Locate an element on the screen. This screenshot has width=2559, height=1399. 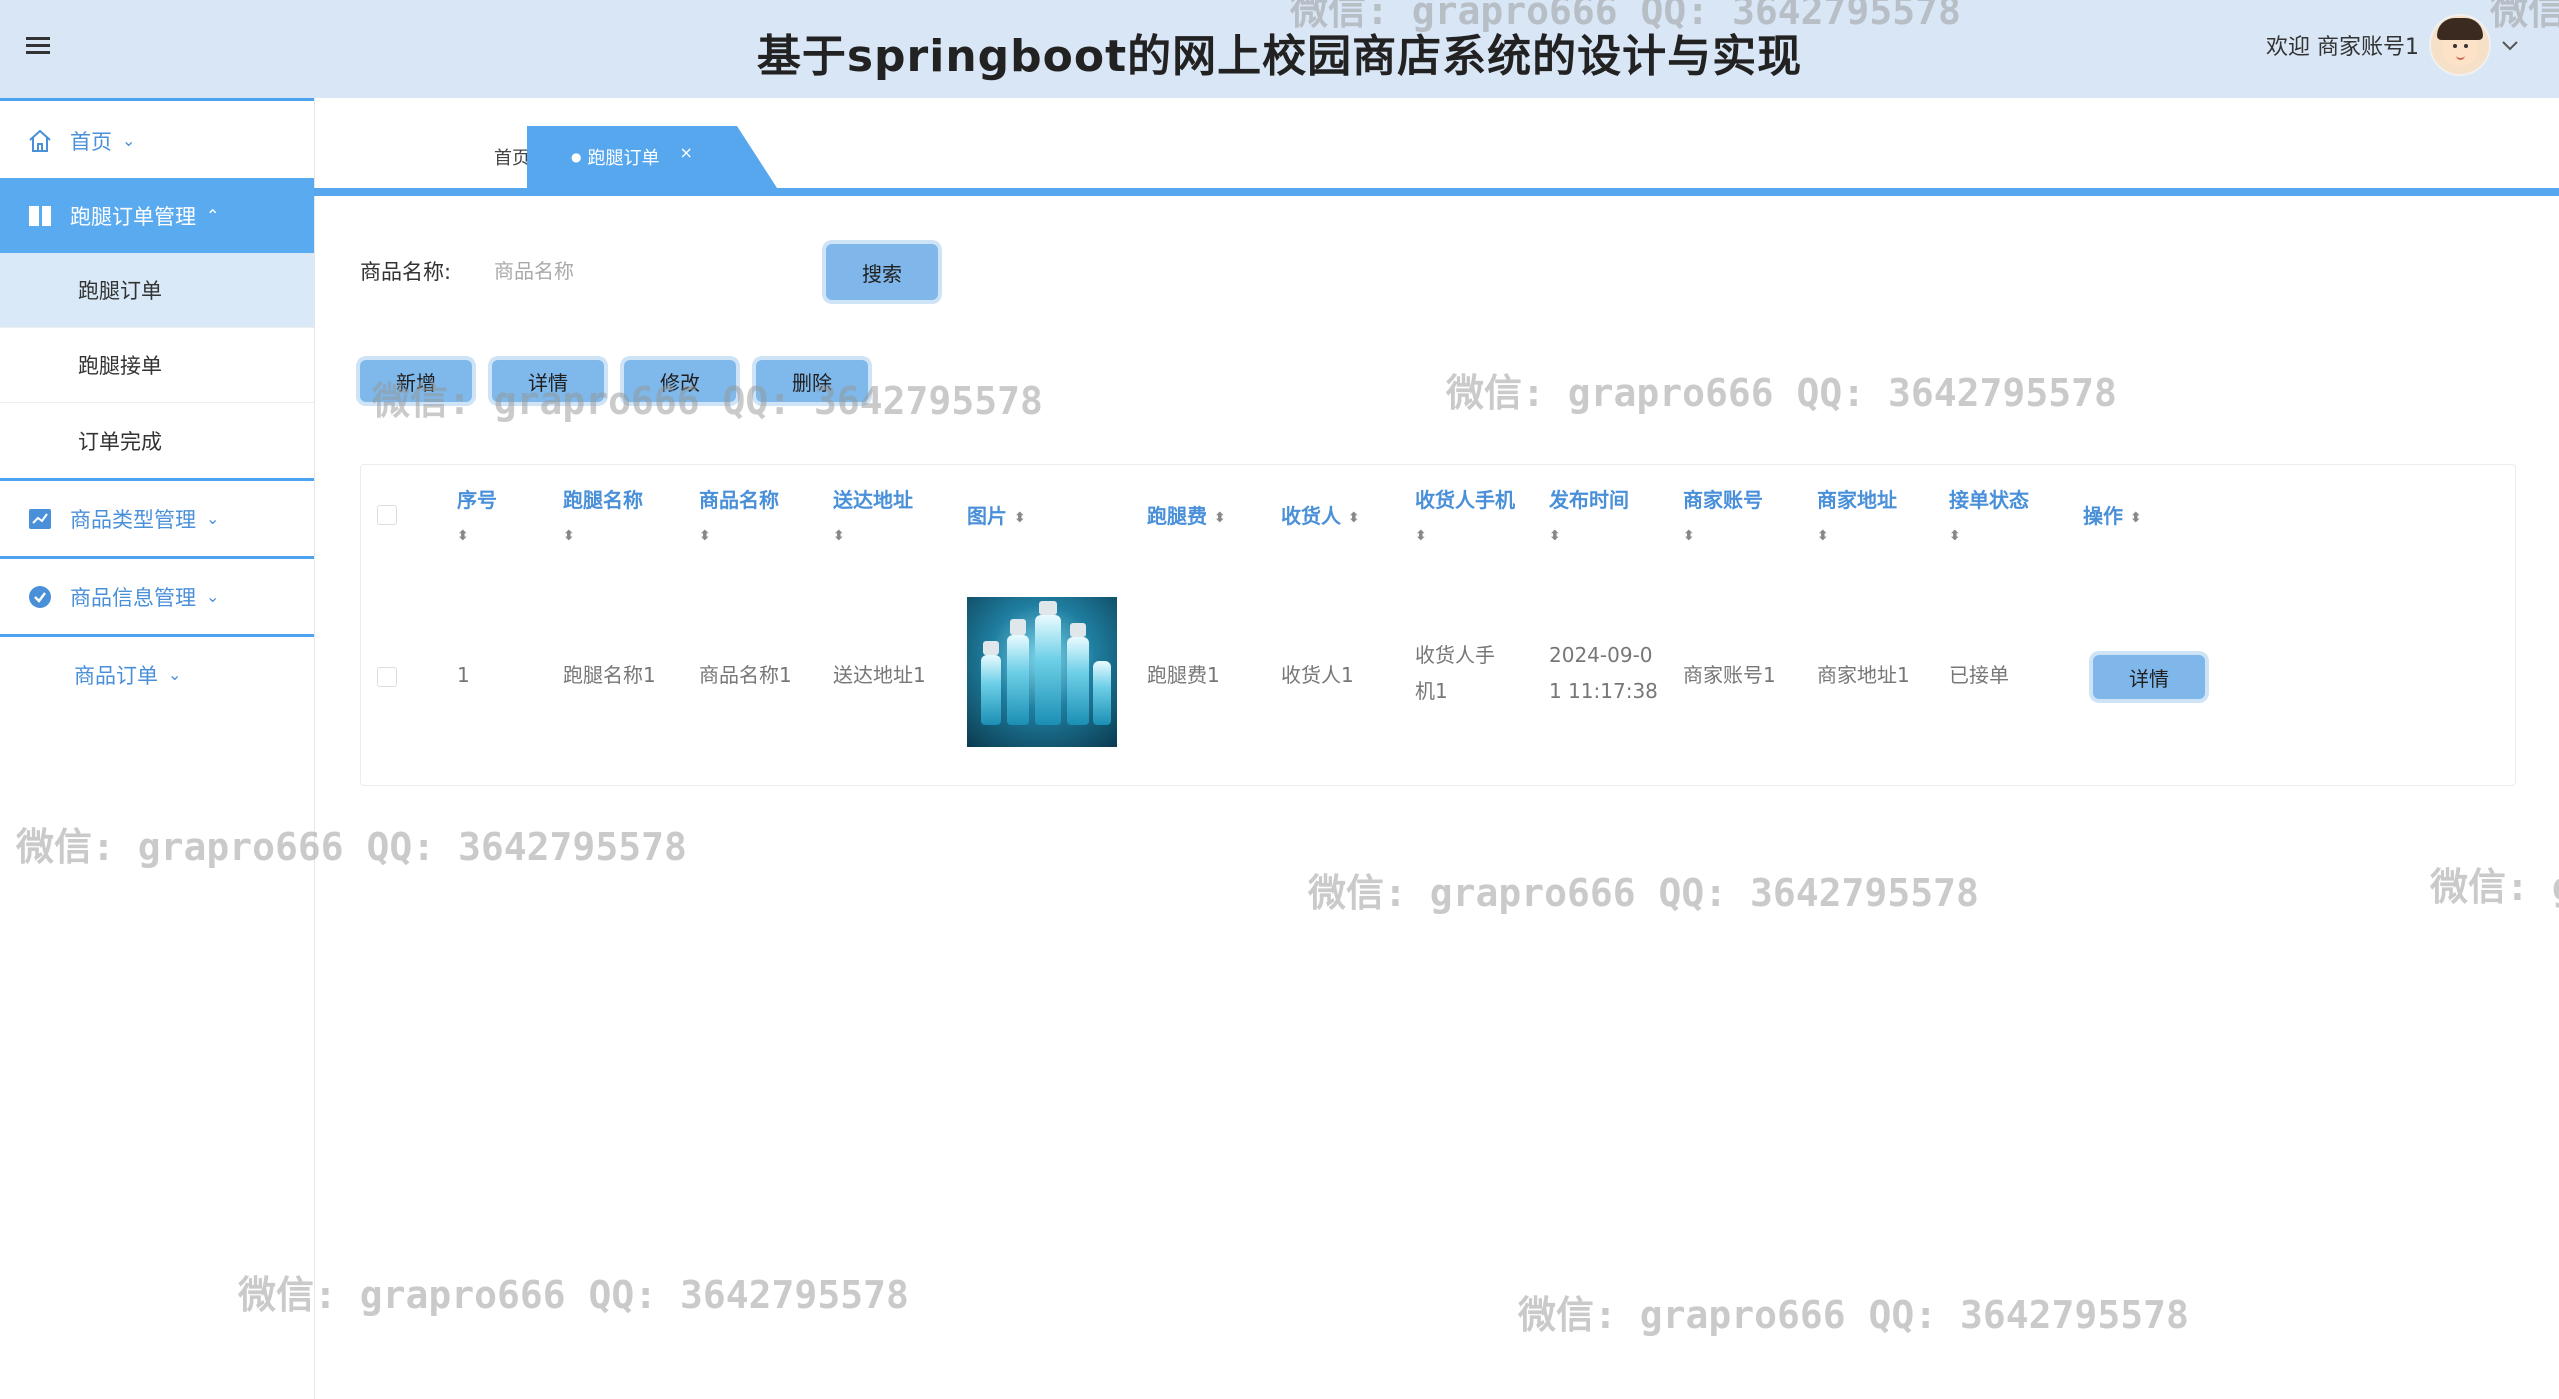
sidebar-item-label: 商品信息管理 is located at coordinates (133, 597).